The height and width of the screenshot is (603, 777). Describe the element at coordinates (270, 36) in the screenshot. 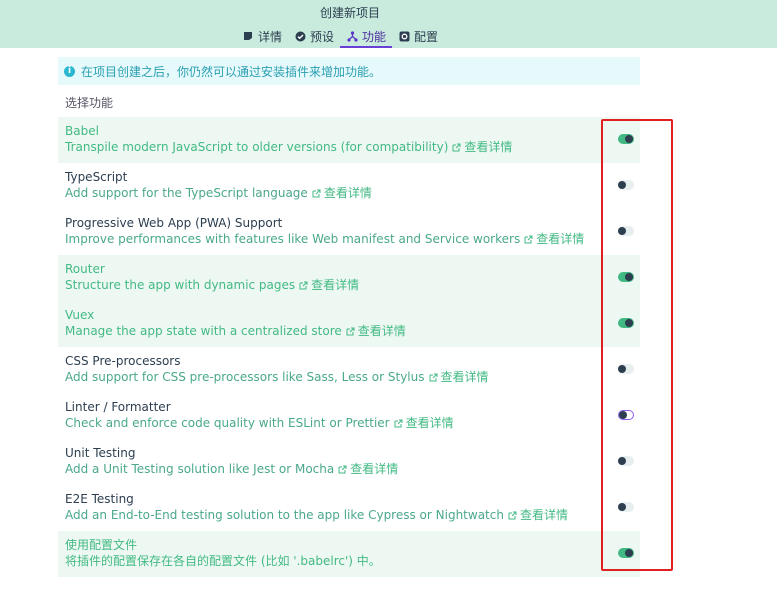

I see `tab-details-label: 详情` at that location.